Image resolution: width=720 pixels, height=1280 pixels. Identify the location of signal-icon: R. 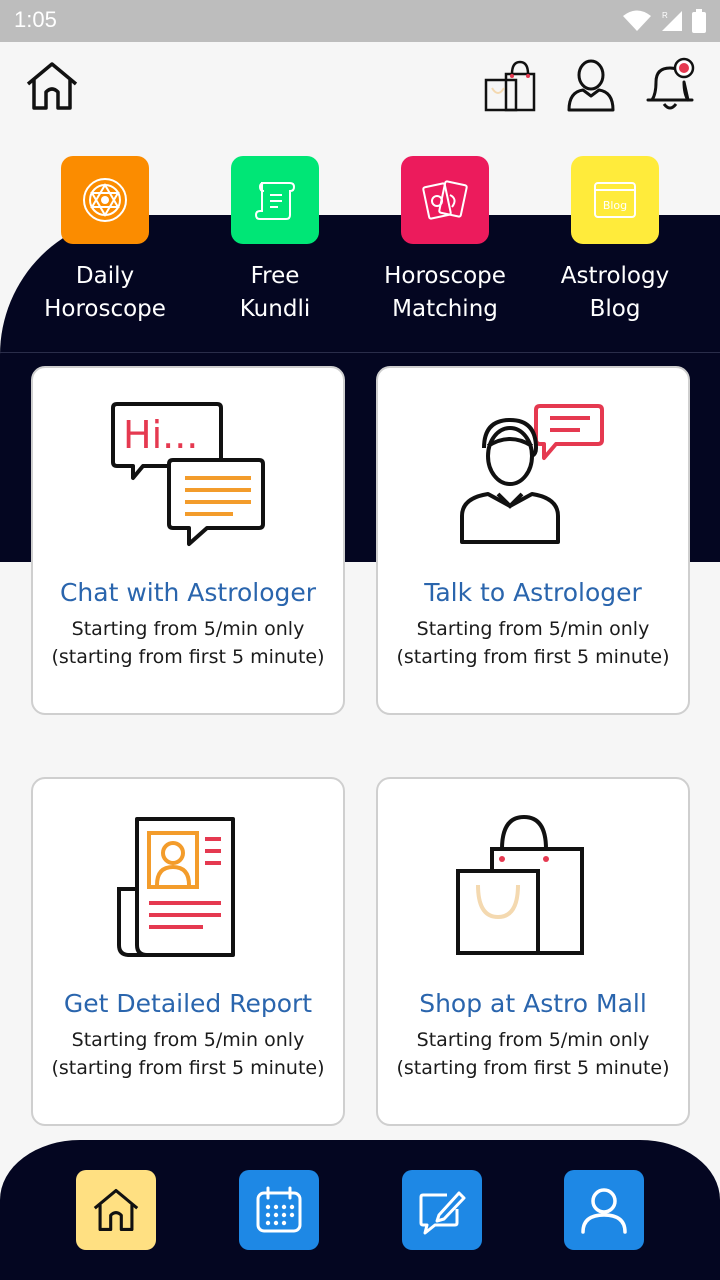
(672, 21).